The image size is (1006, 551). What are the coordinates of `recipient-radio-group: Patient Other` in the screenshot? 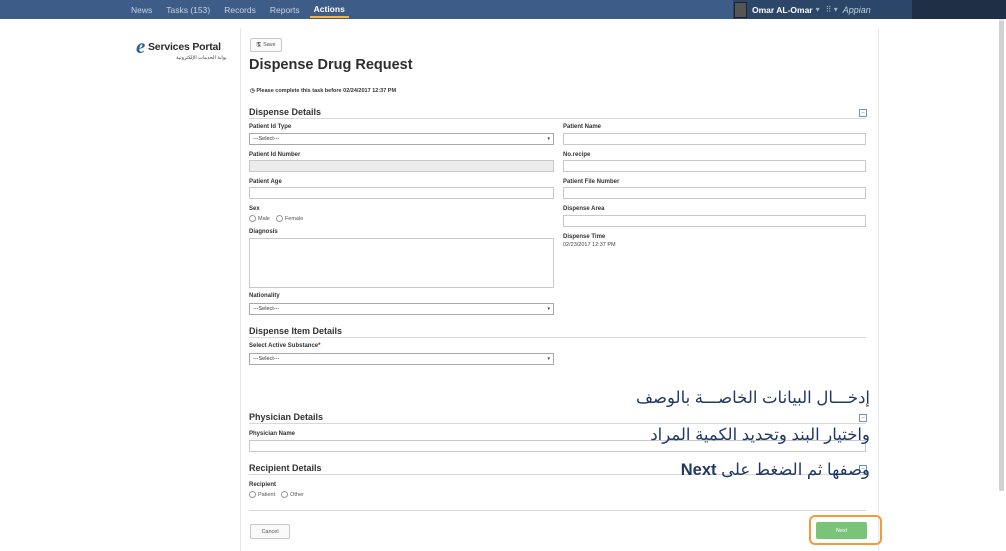 It's located at (276, 494).